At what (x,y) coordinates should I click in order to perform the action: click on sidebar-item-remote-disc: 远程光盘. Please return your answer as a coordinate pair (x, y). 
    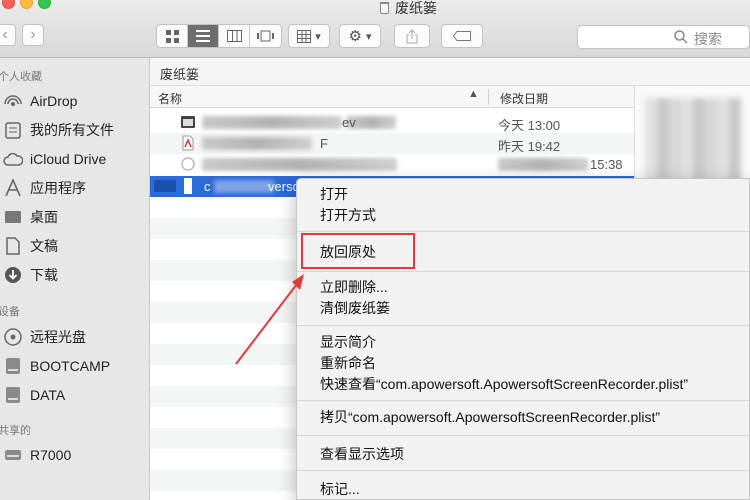
    Looking at the image, I should click on (43, 337).